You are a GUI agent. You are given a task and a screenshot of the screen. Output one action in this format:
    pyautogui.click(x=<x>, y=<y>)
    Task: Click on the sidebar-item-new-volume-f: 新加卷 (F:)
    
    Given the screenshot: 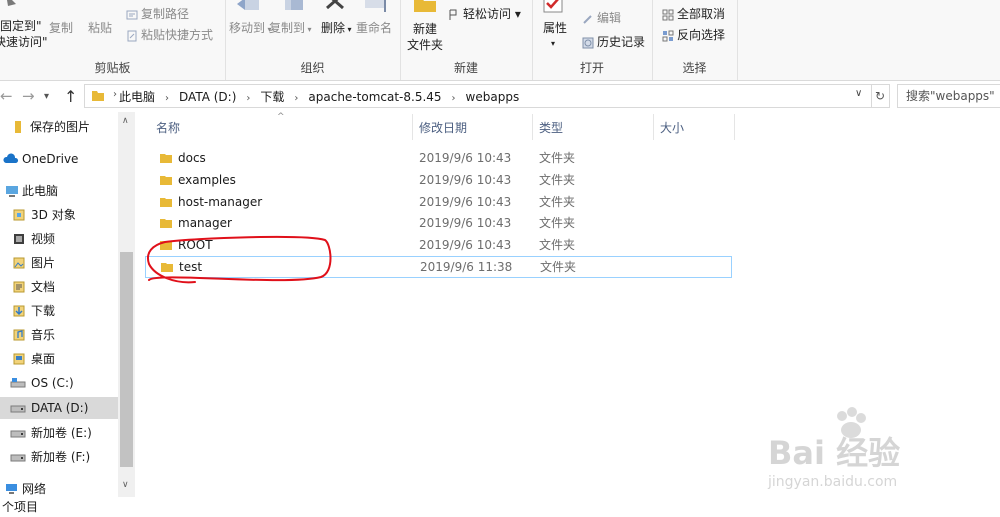 What is the action you would take?
    pyautogui.click(x=59, y=457)
    